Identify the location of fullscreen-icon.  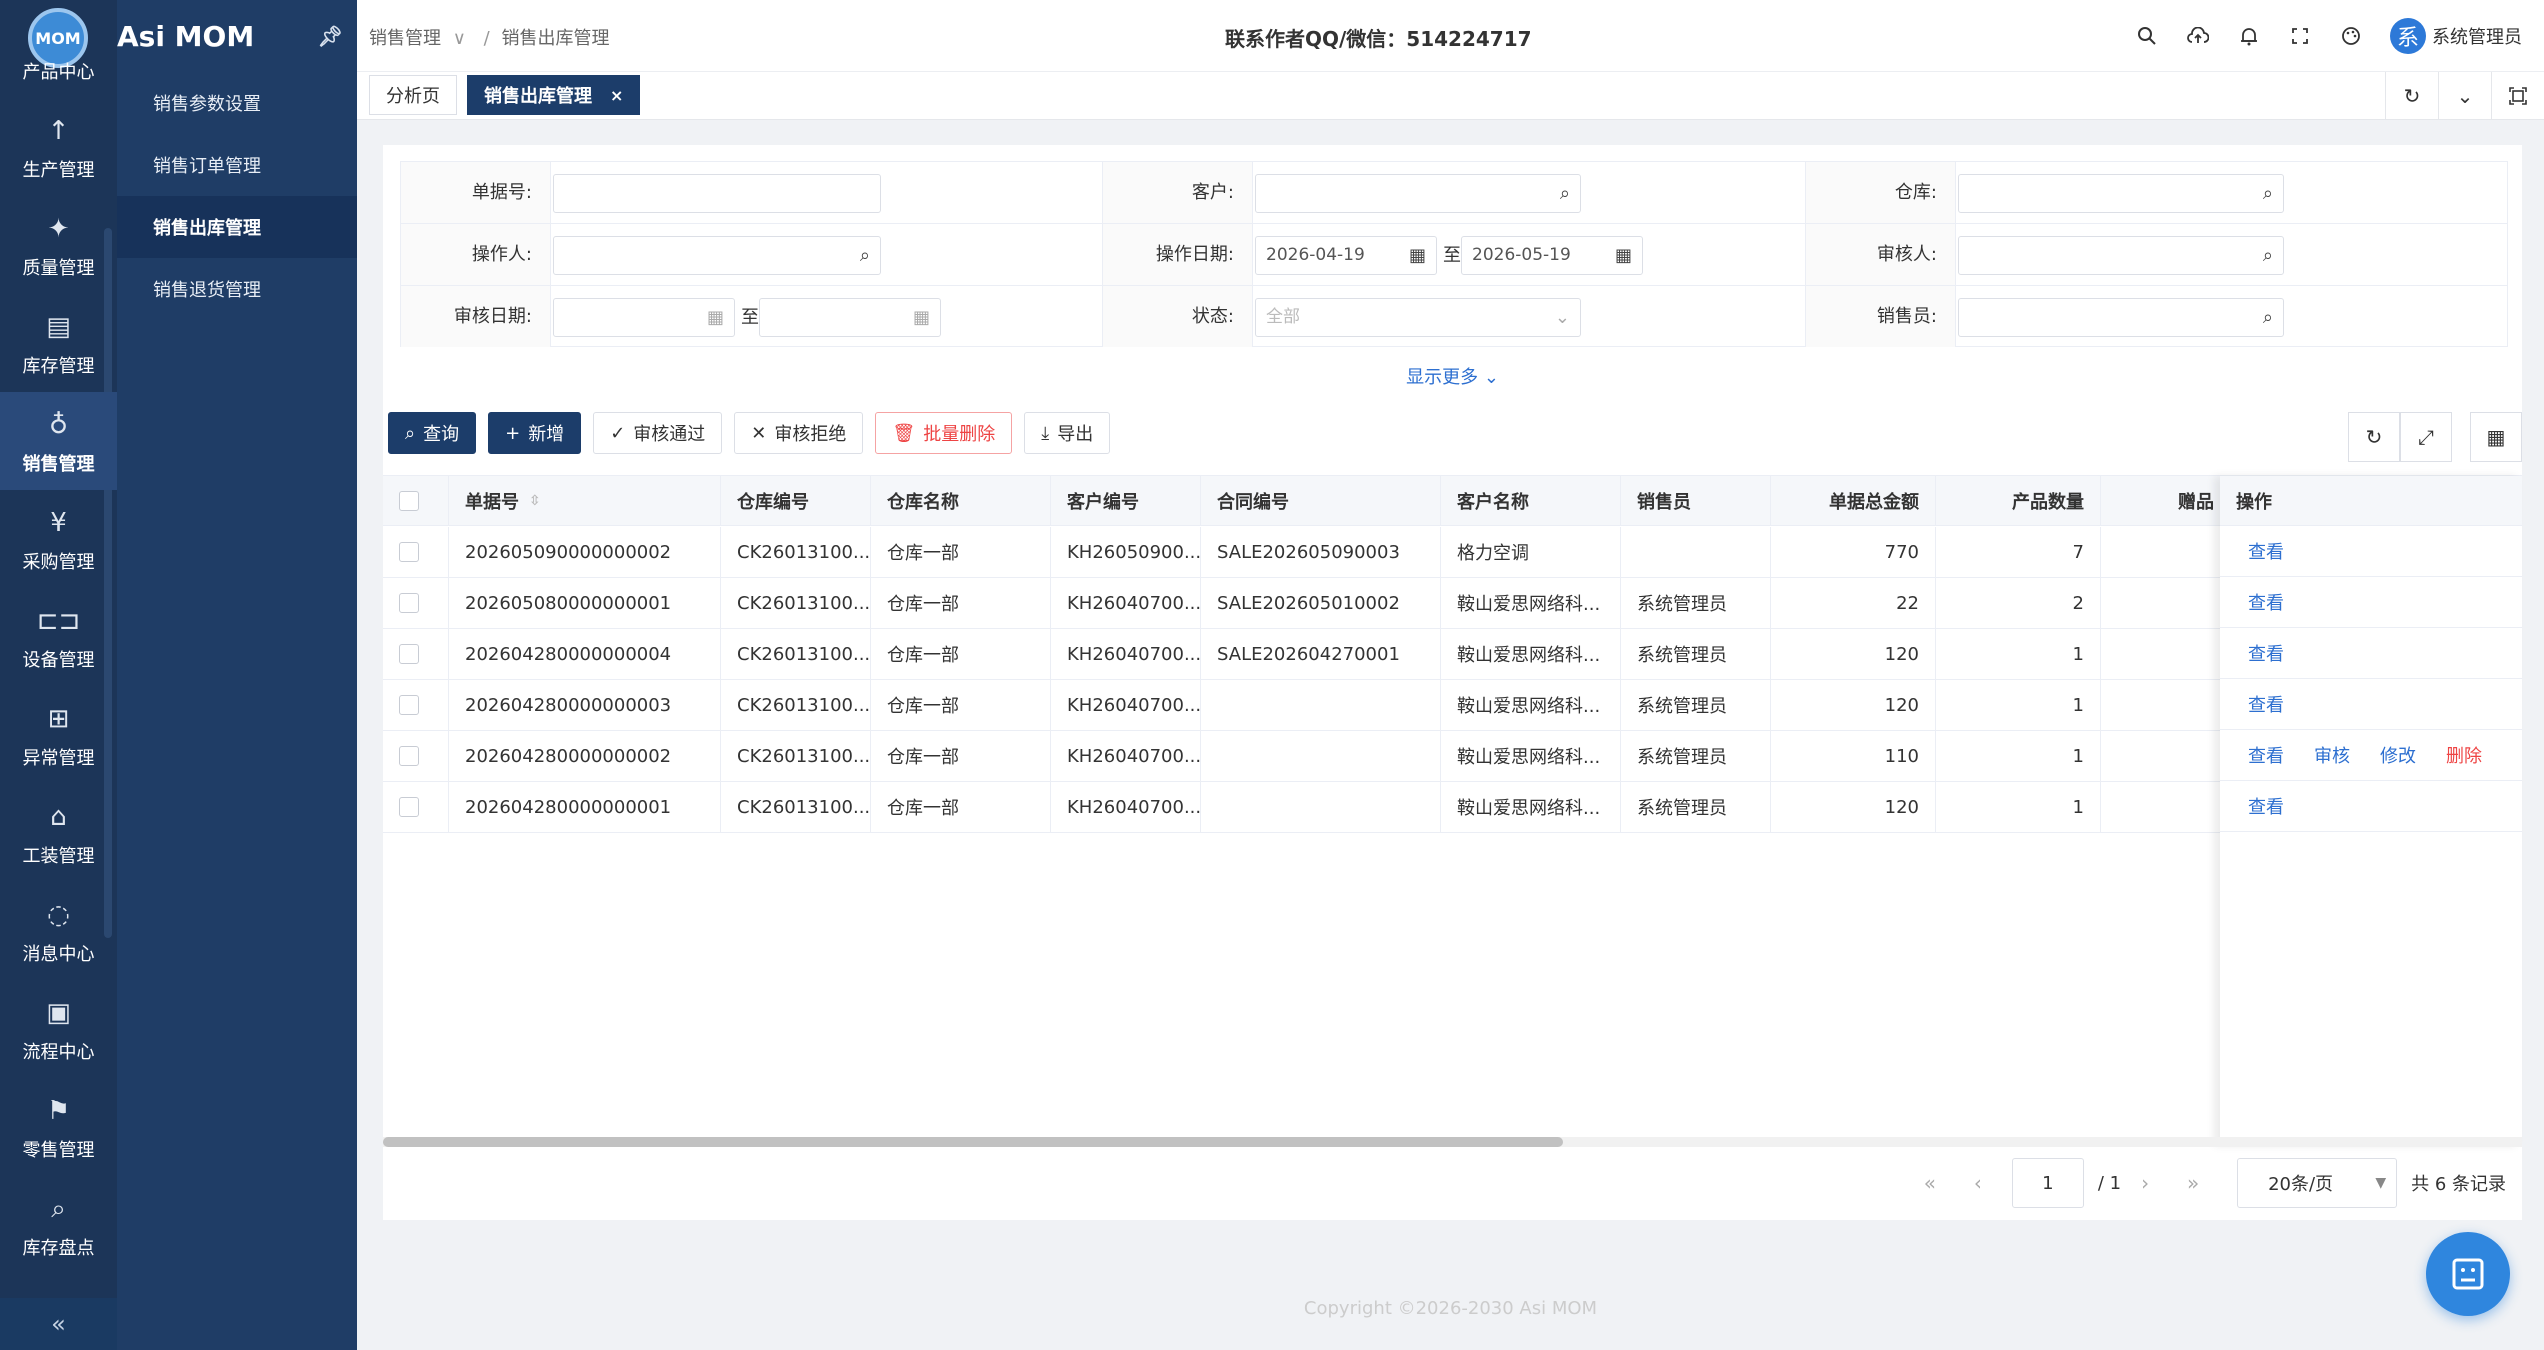
(2299, 36).